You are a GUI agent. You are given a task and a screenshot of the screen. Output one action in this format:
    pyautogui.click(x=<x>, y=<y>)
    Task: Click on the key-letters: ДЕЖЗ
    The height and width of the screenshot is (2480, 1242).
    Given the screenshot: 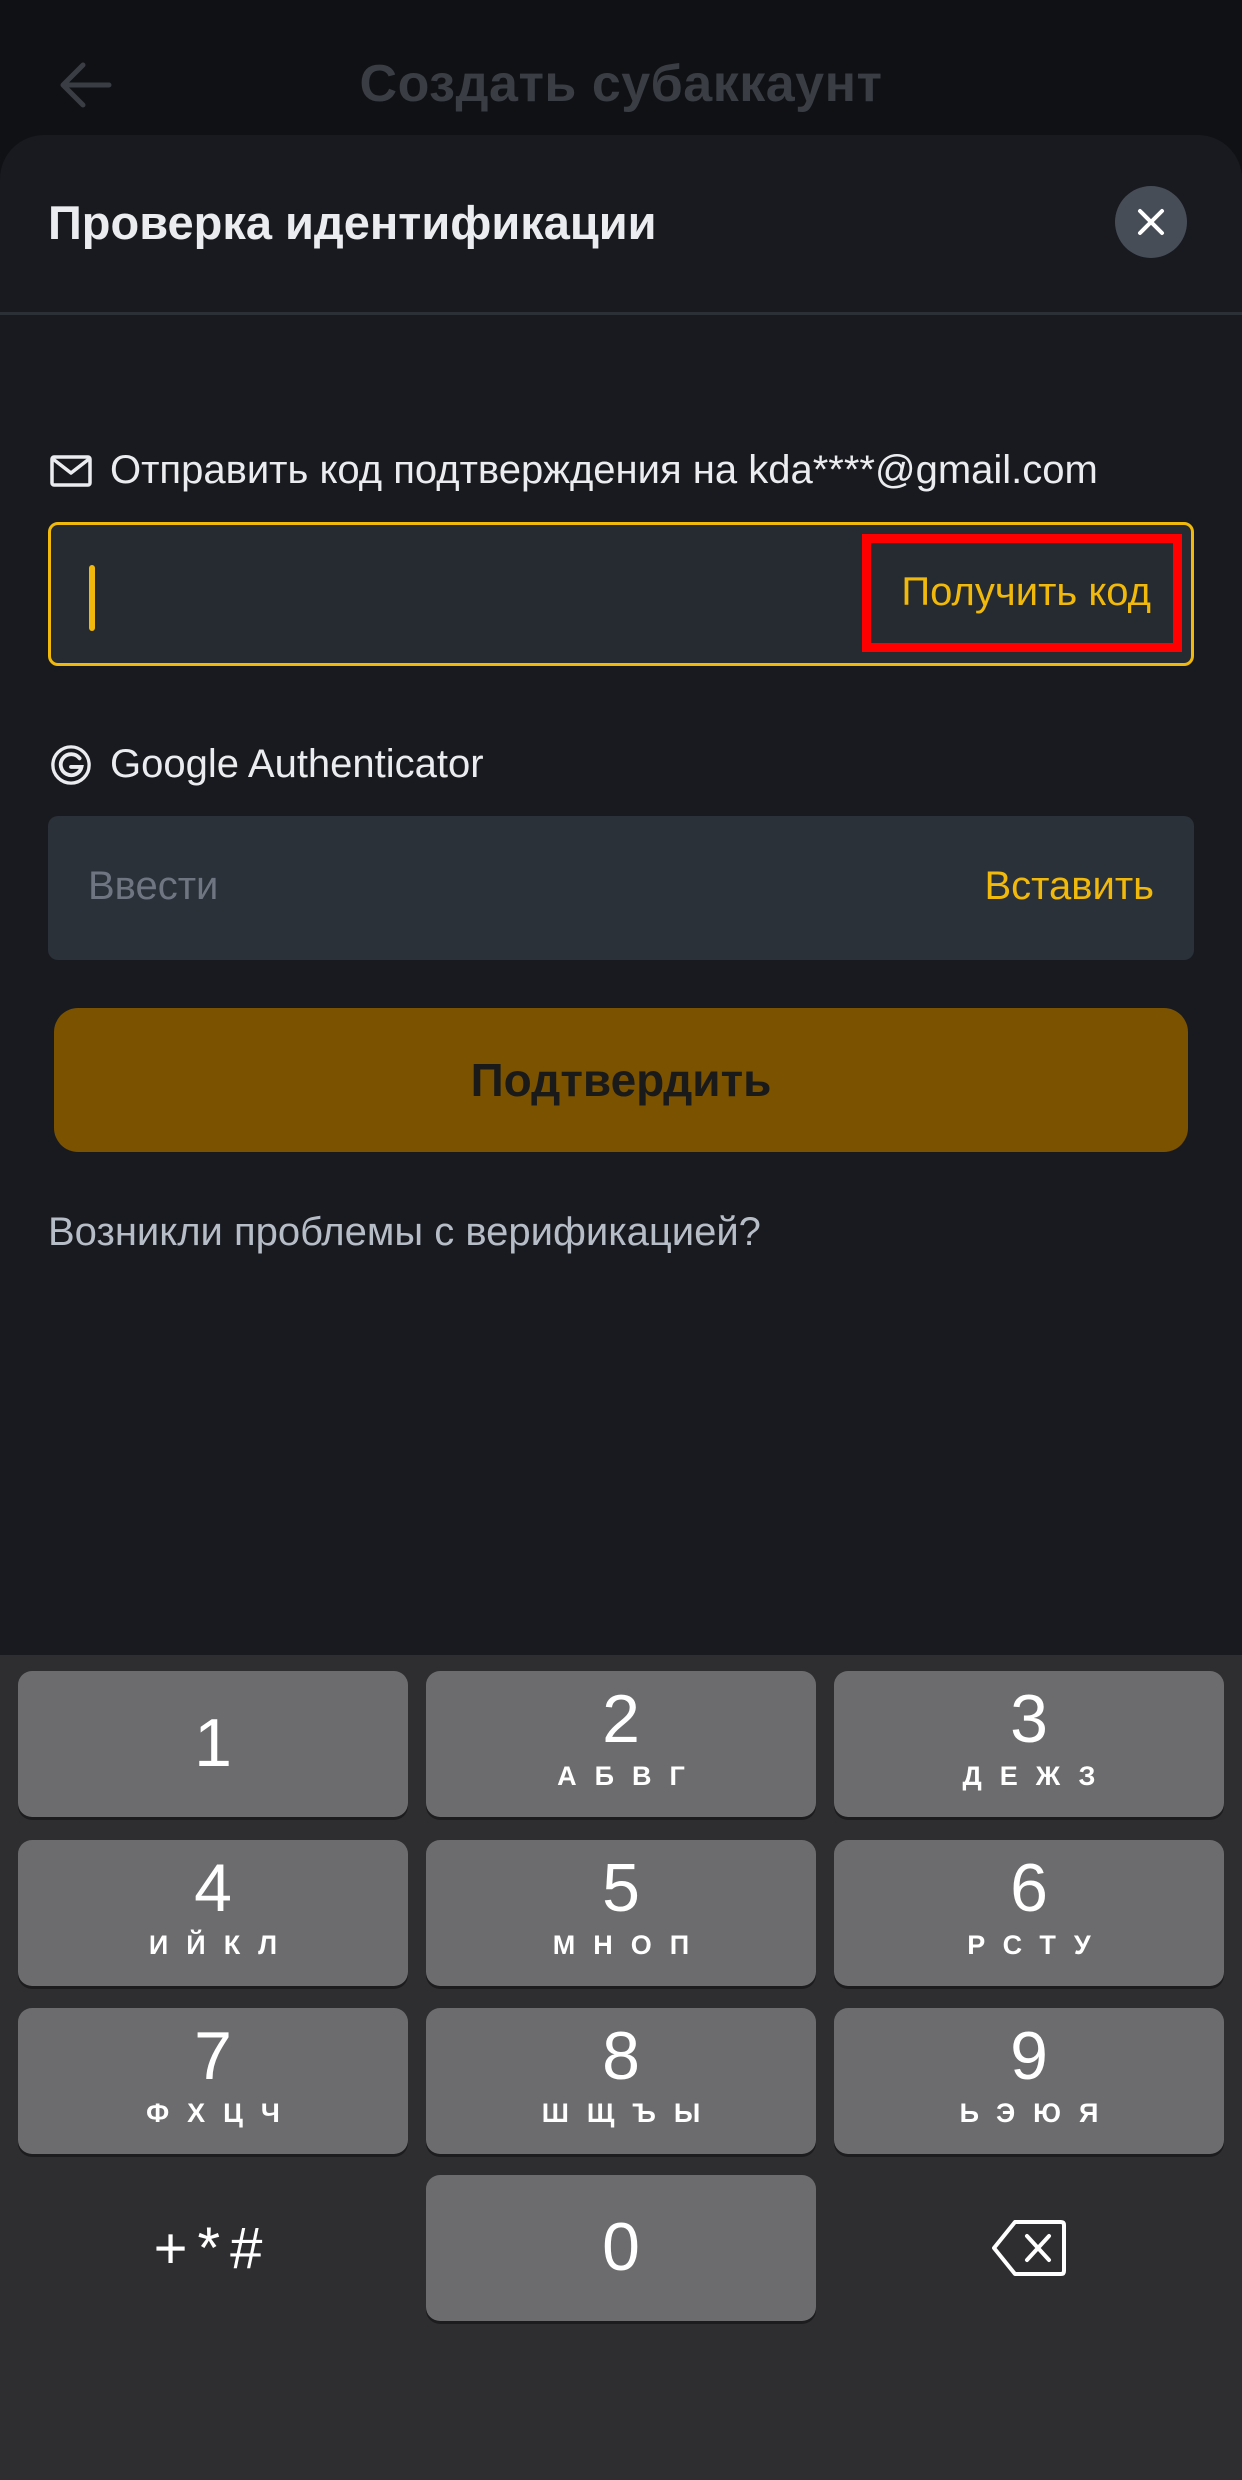 What is the action you would take?
    pyautogui.click(x=1038, y=1776)
    